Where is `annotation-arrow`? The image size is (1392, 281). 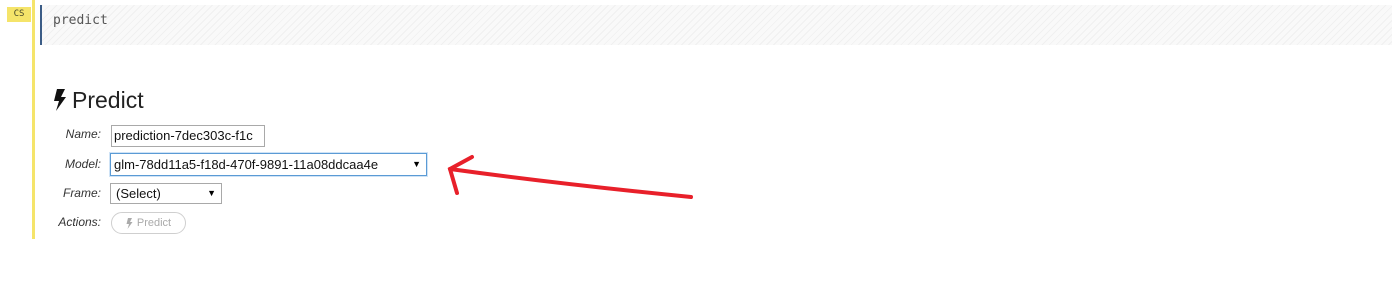 annotation-arrow is located at coordinates (570, 177).